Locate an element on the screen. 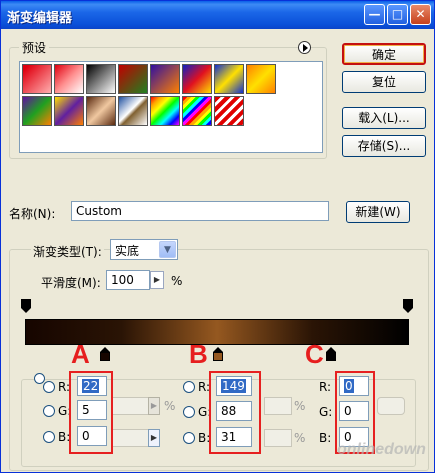 The height and width of the screenshot is (473, 435). b-opacity-field is located at coordinates (278, 406).